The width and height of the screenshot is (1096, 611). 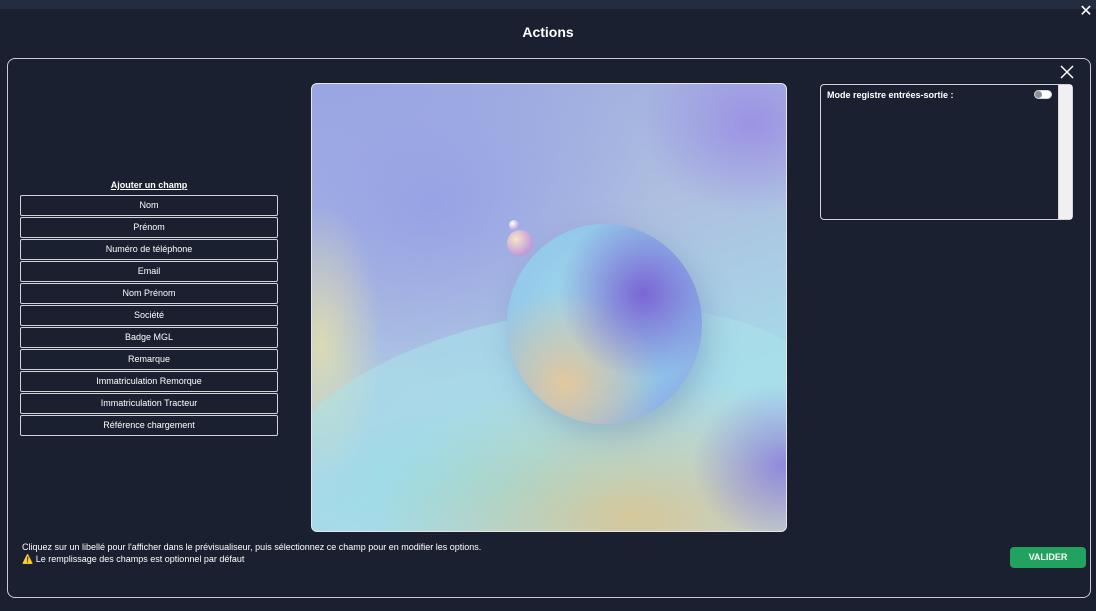 I want to click on modal-title: Actions, so click(x=548, y=32).